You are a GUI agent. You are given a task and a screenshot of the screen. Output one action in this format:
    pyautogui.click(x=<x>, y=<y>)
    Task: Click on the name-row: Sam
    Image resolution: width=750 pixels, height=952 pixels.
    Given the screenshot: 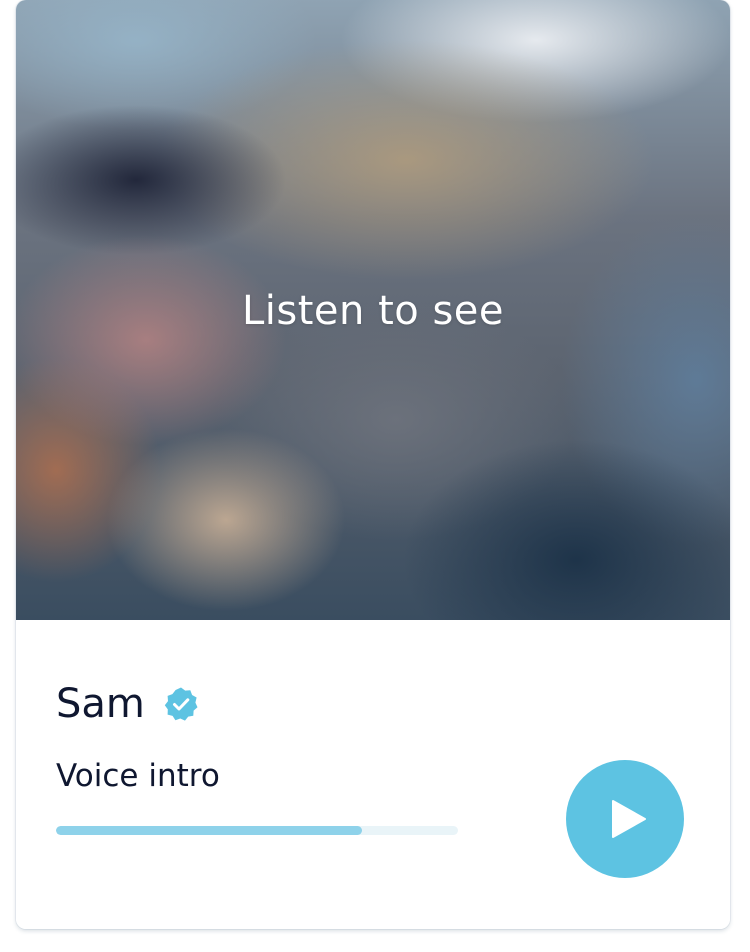 What is the action you would take?
    pyautogui.click(x=127, y=704)
    